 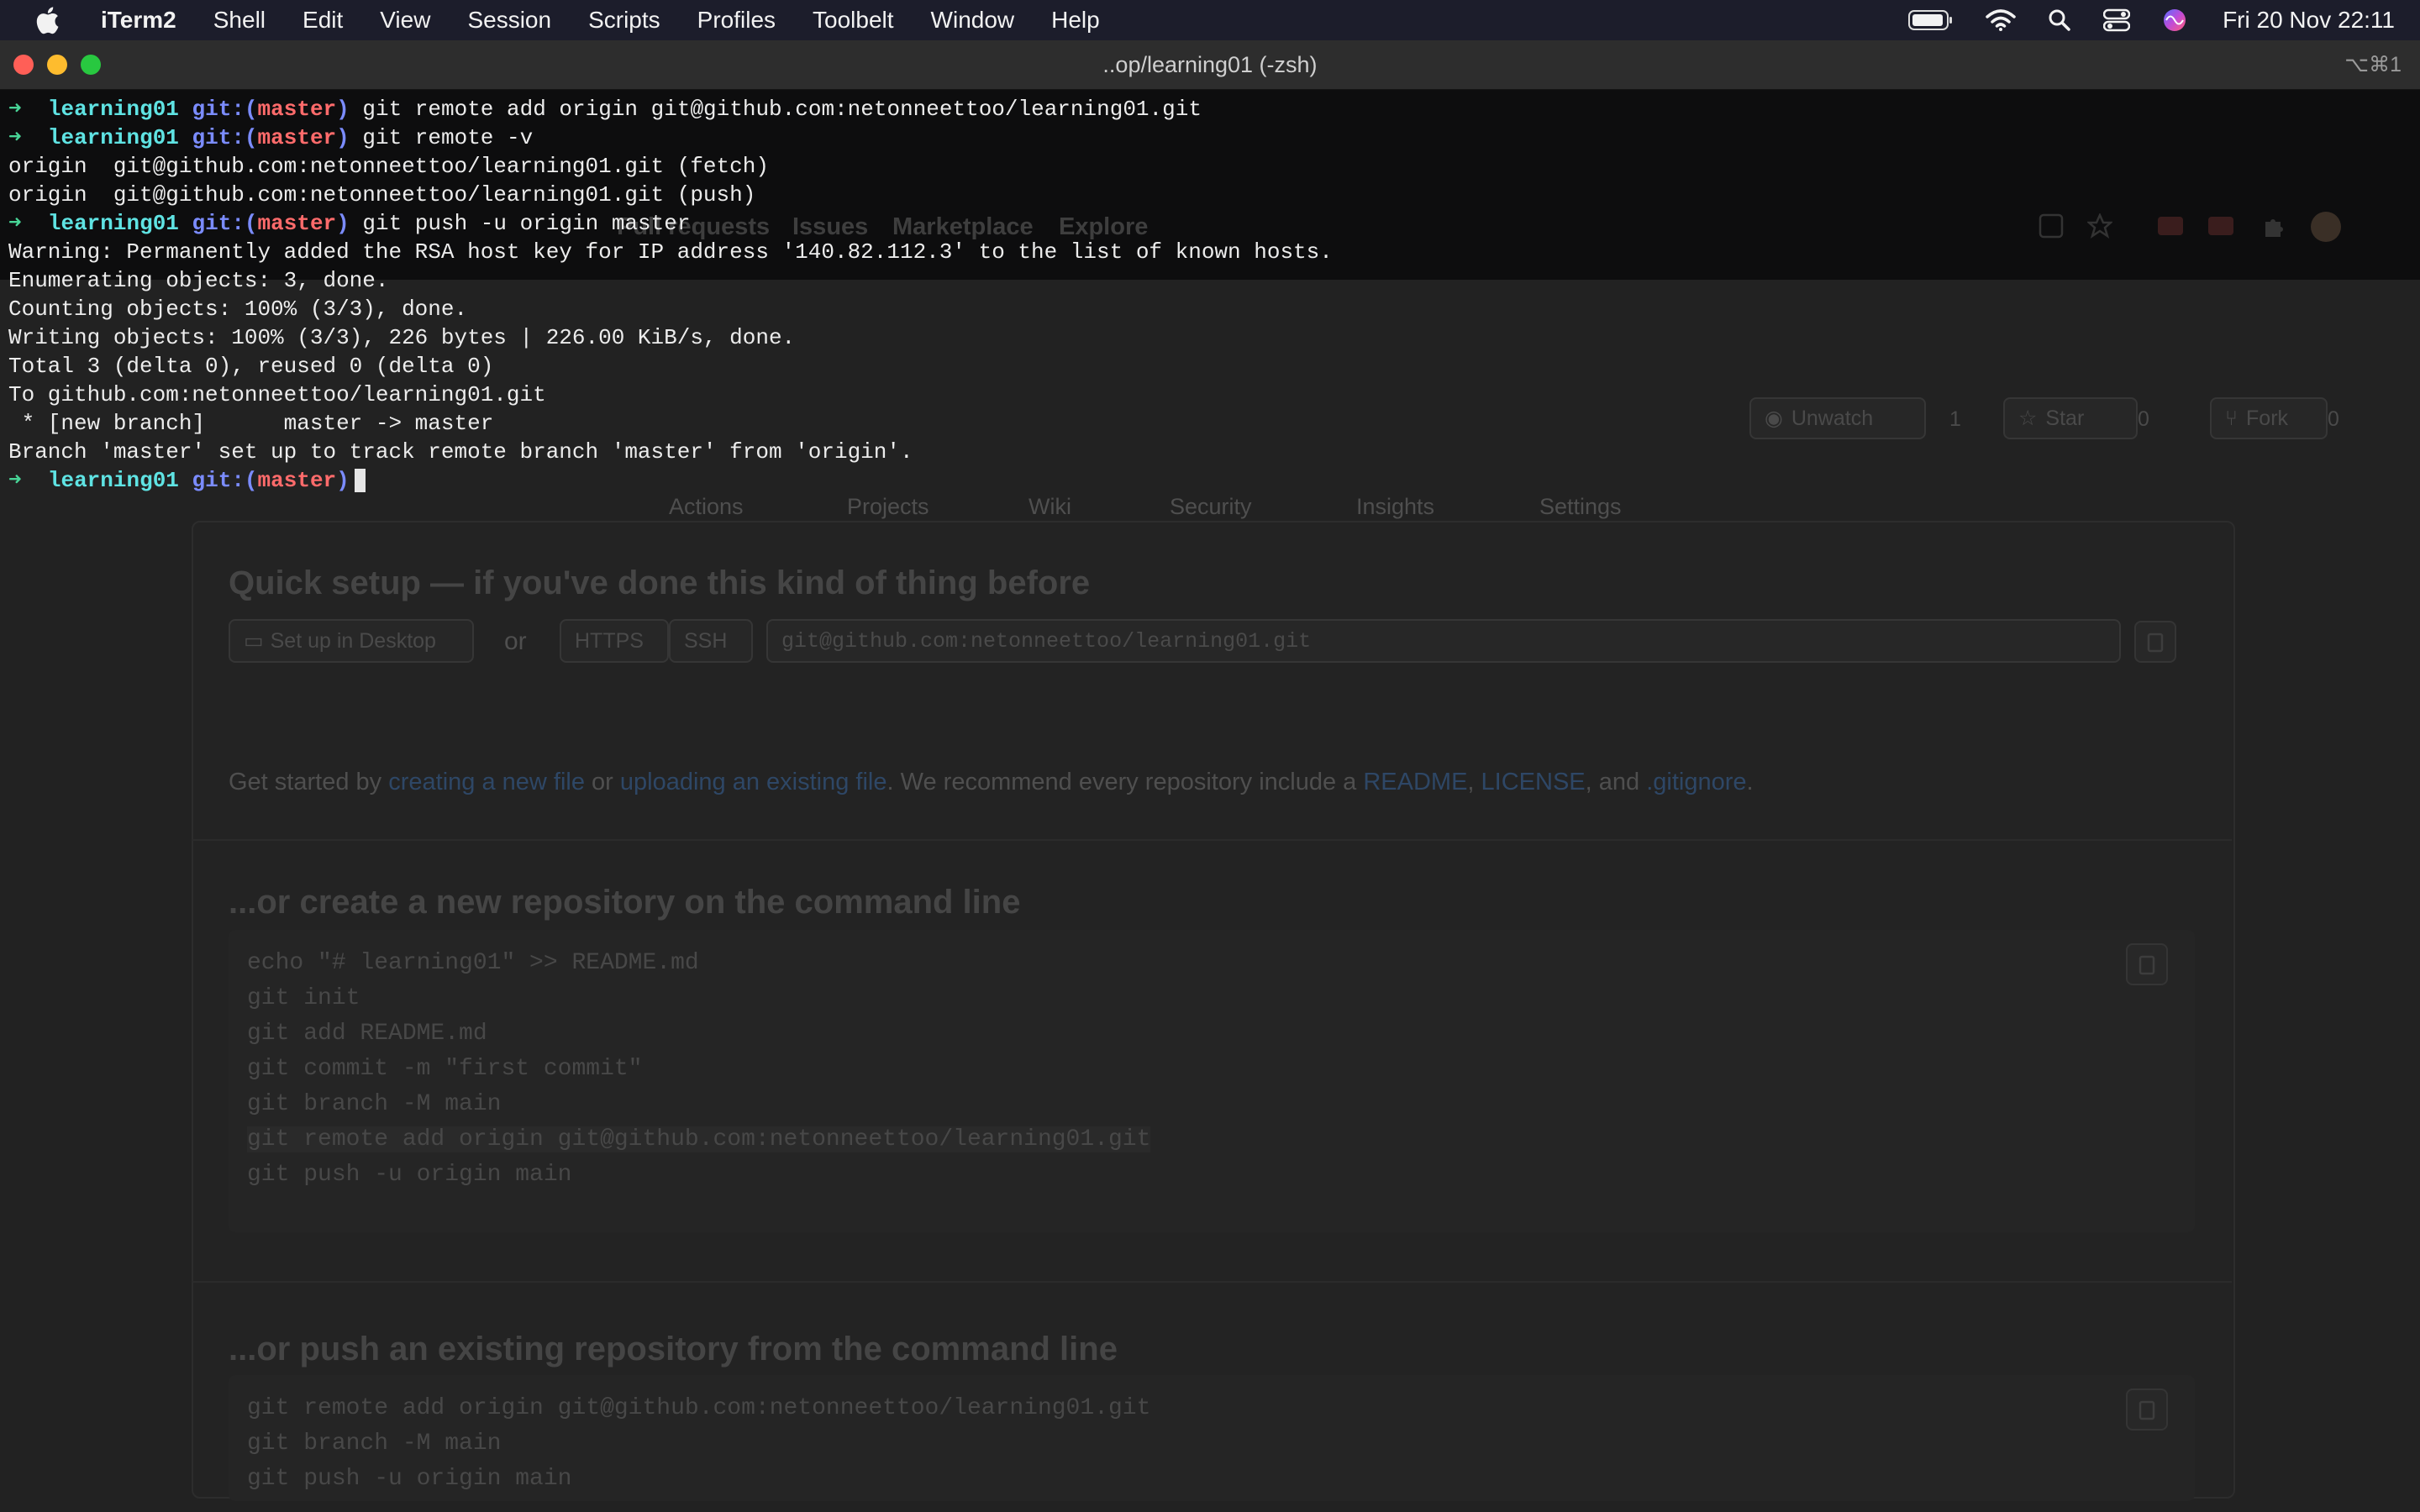 What do you see at coordinates (711, 641) in the screenshot?
I see `ssh-button: SSH` at bounding box center [711, 641].